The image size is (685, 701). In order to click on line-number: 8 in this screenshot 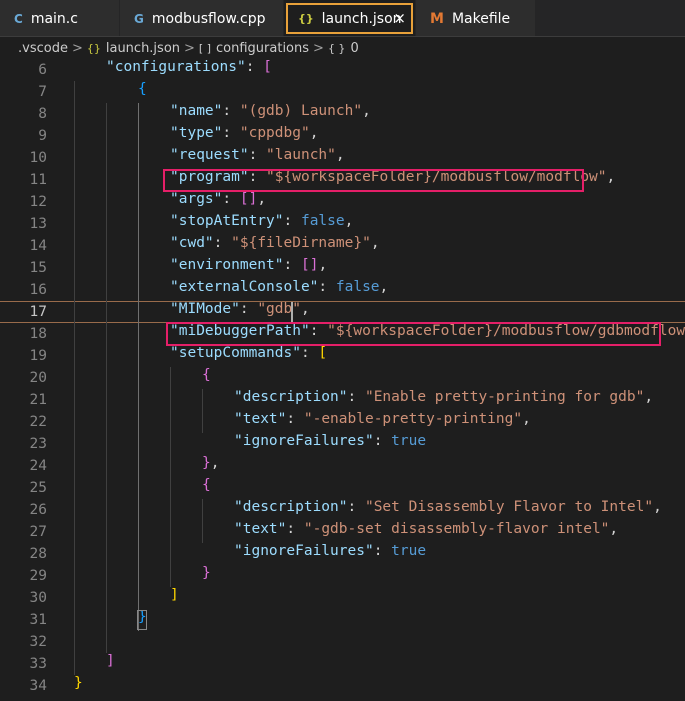, I will do `click(42, 114)`.